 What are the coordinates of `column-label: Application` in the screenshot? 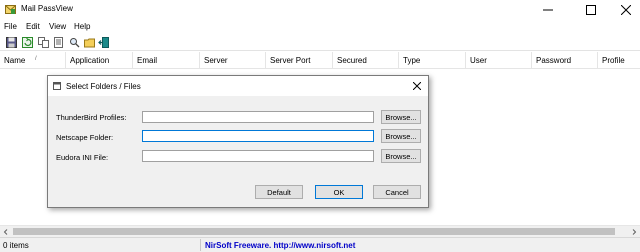 It's located at (90, 60).